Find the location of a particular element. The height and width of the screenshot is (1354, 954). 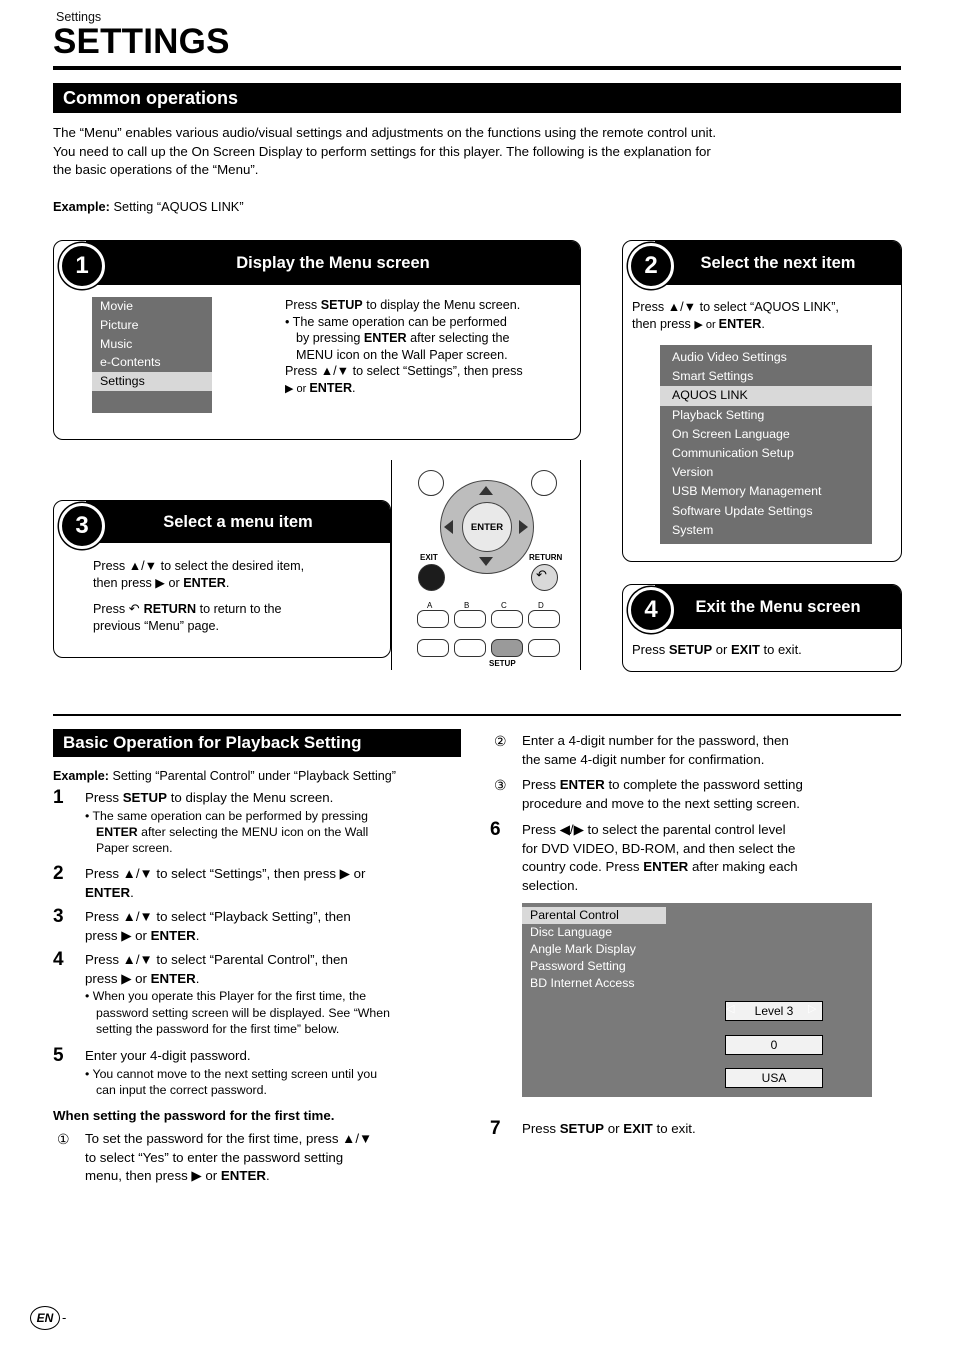

step-2-title: Select the next item is located at coordinates (778, 262).